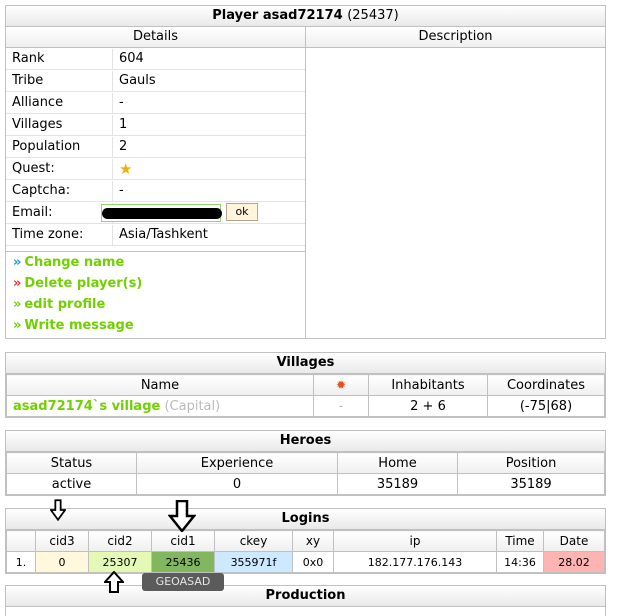 Image resolution: width=622 pixels, height=616 pixels. Describe the element at coordinates (209, 169) in the screenshot. I see `detail-value: ★` at that location.